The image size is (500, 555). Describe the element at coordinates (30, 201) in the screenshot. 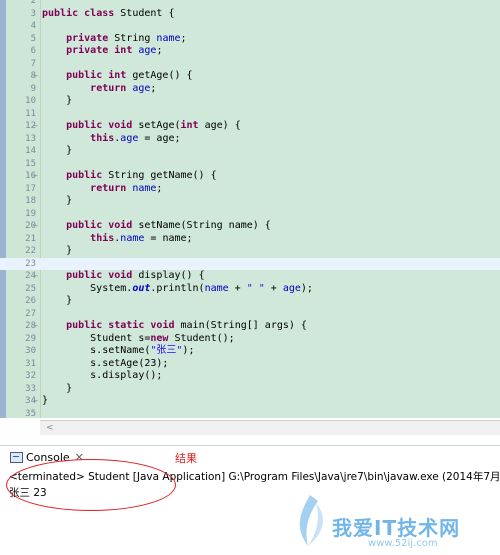

I see `line-number: 18` at that location.